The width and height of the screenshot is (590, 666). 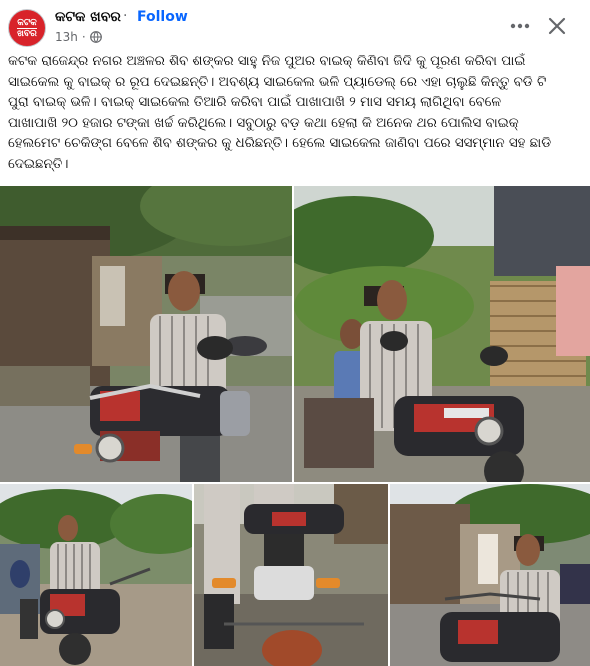 I want to click on close-button, so click(x=557, y=26).